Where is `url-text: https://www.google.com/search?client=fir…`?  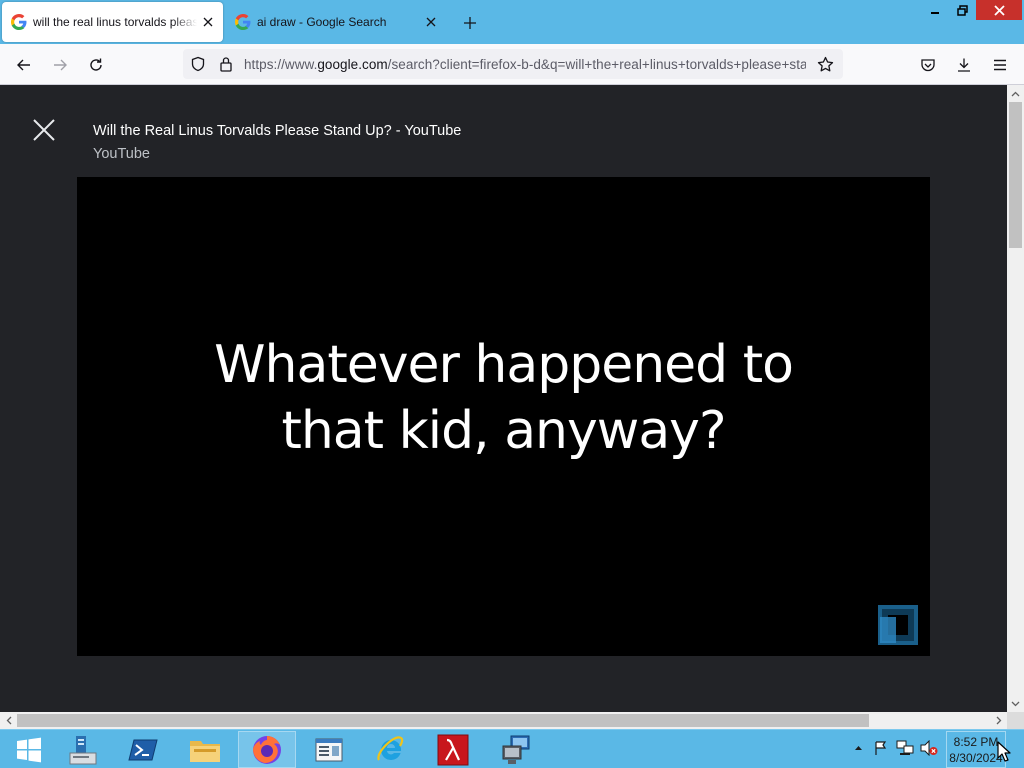 url-text: https://www.google.com/search?client=fir… is located at coordinates (525, 64).